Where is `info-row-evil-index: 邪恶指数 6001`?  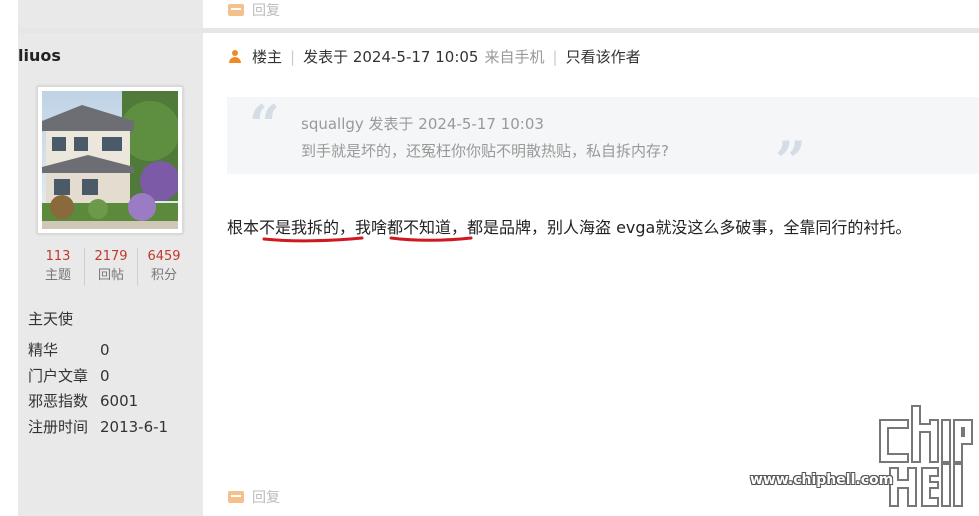
info-row-evil-index: 邪恶指数 6001 is located at coordinates (98, 402).